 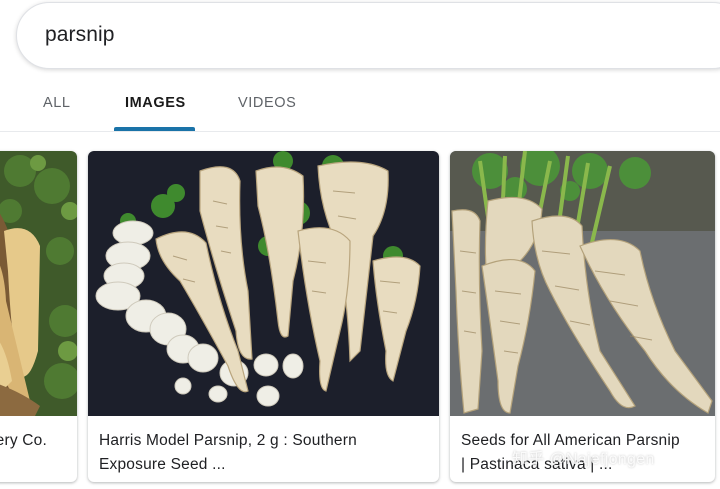 What do you see at coordinates (38, 449) in the screenshot?
I see `result-caption: ery Co.` at bounding box center [38, 449].